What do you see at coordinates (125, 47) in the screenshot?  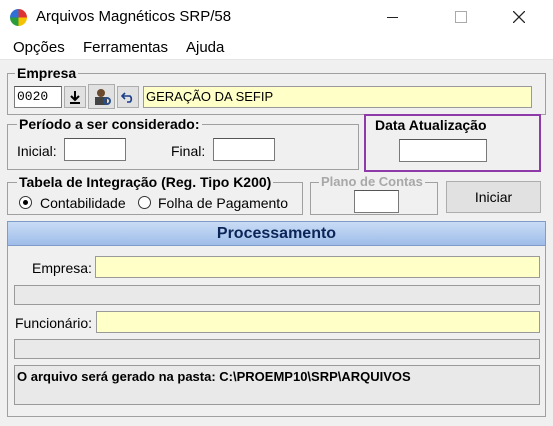 I see `menu-ferramentas: Ferramentas` at bounding box center [125, 47].